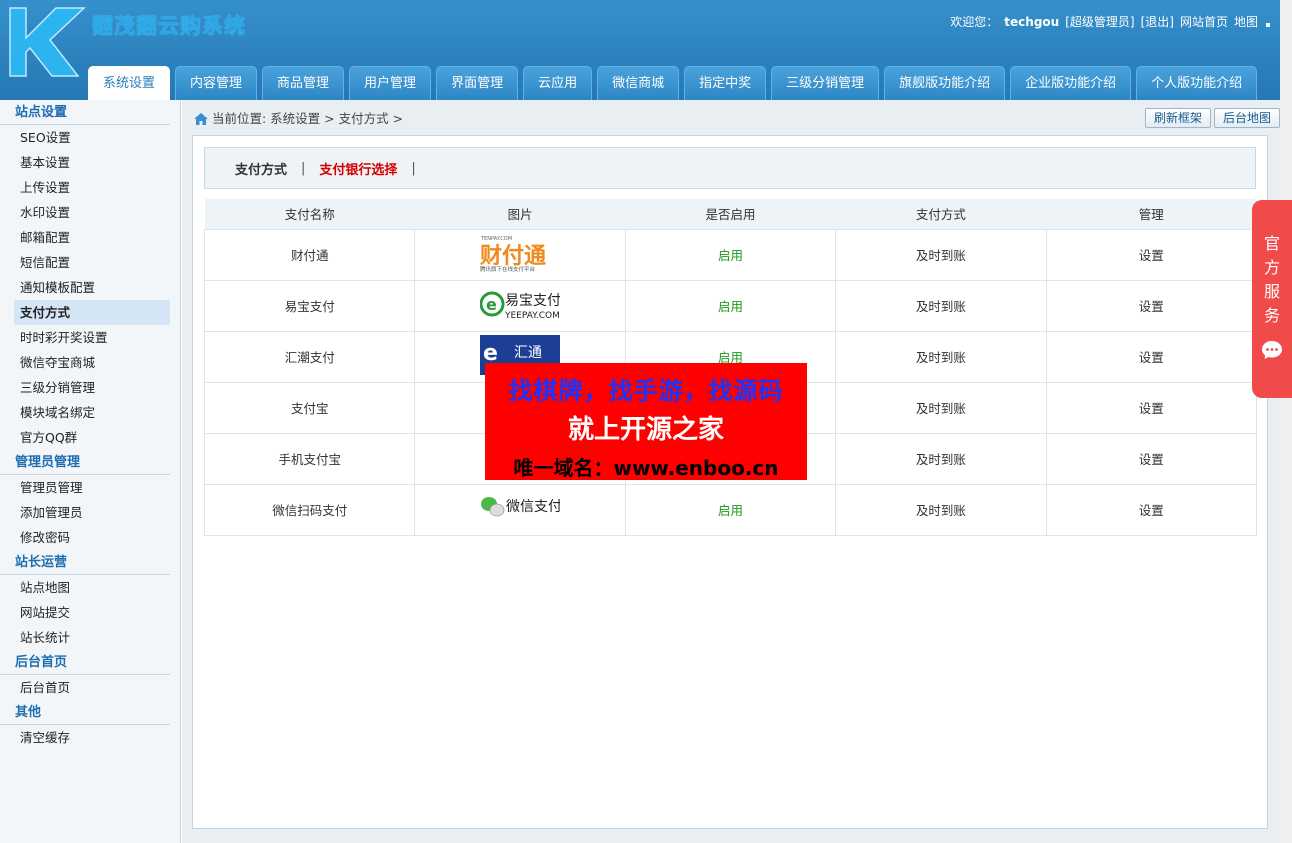 The width and height of the screenshot is (1292, 843). I want to click on sidebar-item-payment: 支付方式, so click(92, 312).